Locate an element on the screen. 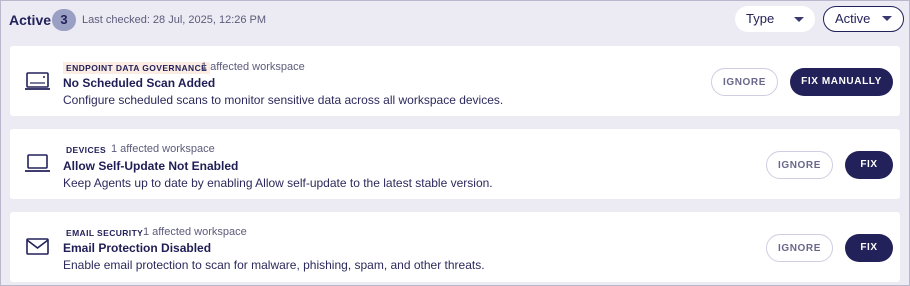  status-filter-dropdown: Active is located at coordinates (863, 19).